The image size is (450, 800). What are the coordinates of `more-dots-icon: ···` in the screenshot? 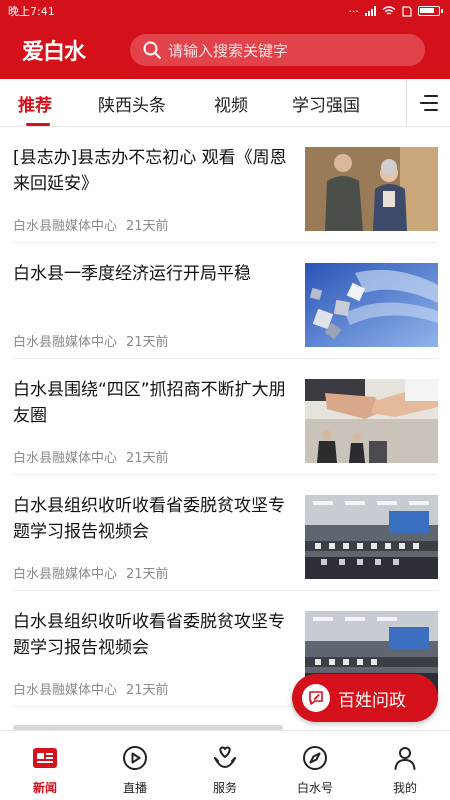 It's located at (354, 11).